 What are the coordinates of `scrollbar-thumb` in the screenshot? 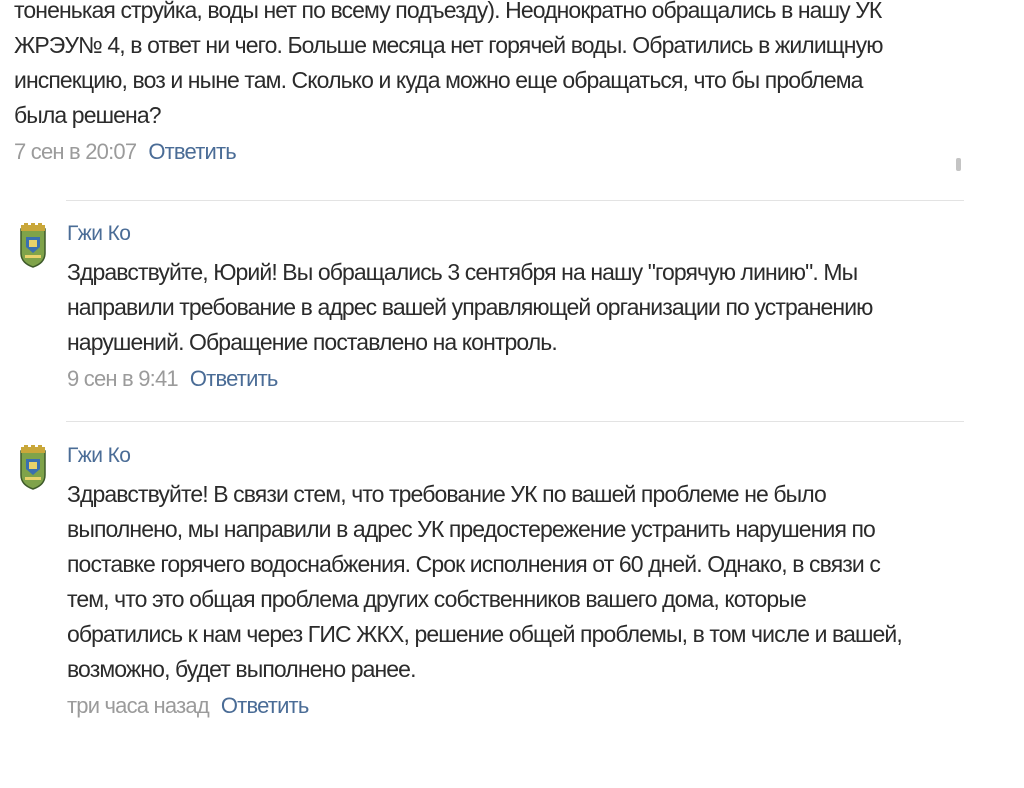 It's located at (958, 164).